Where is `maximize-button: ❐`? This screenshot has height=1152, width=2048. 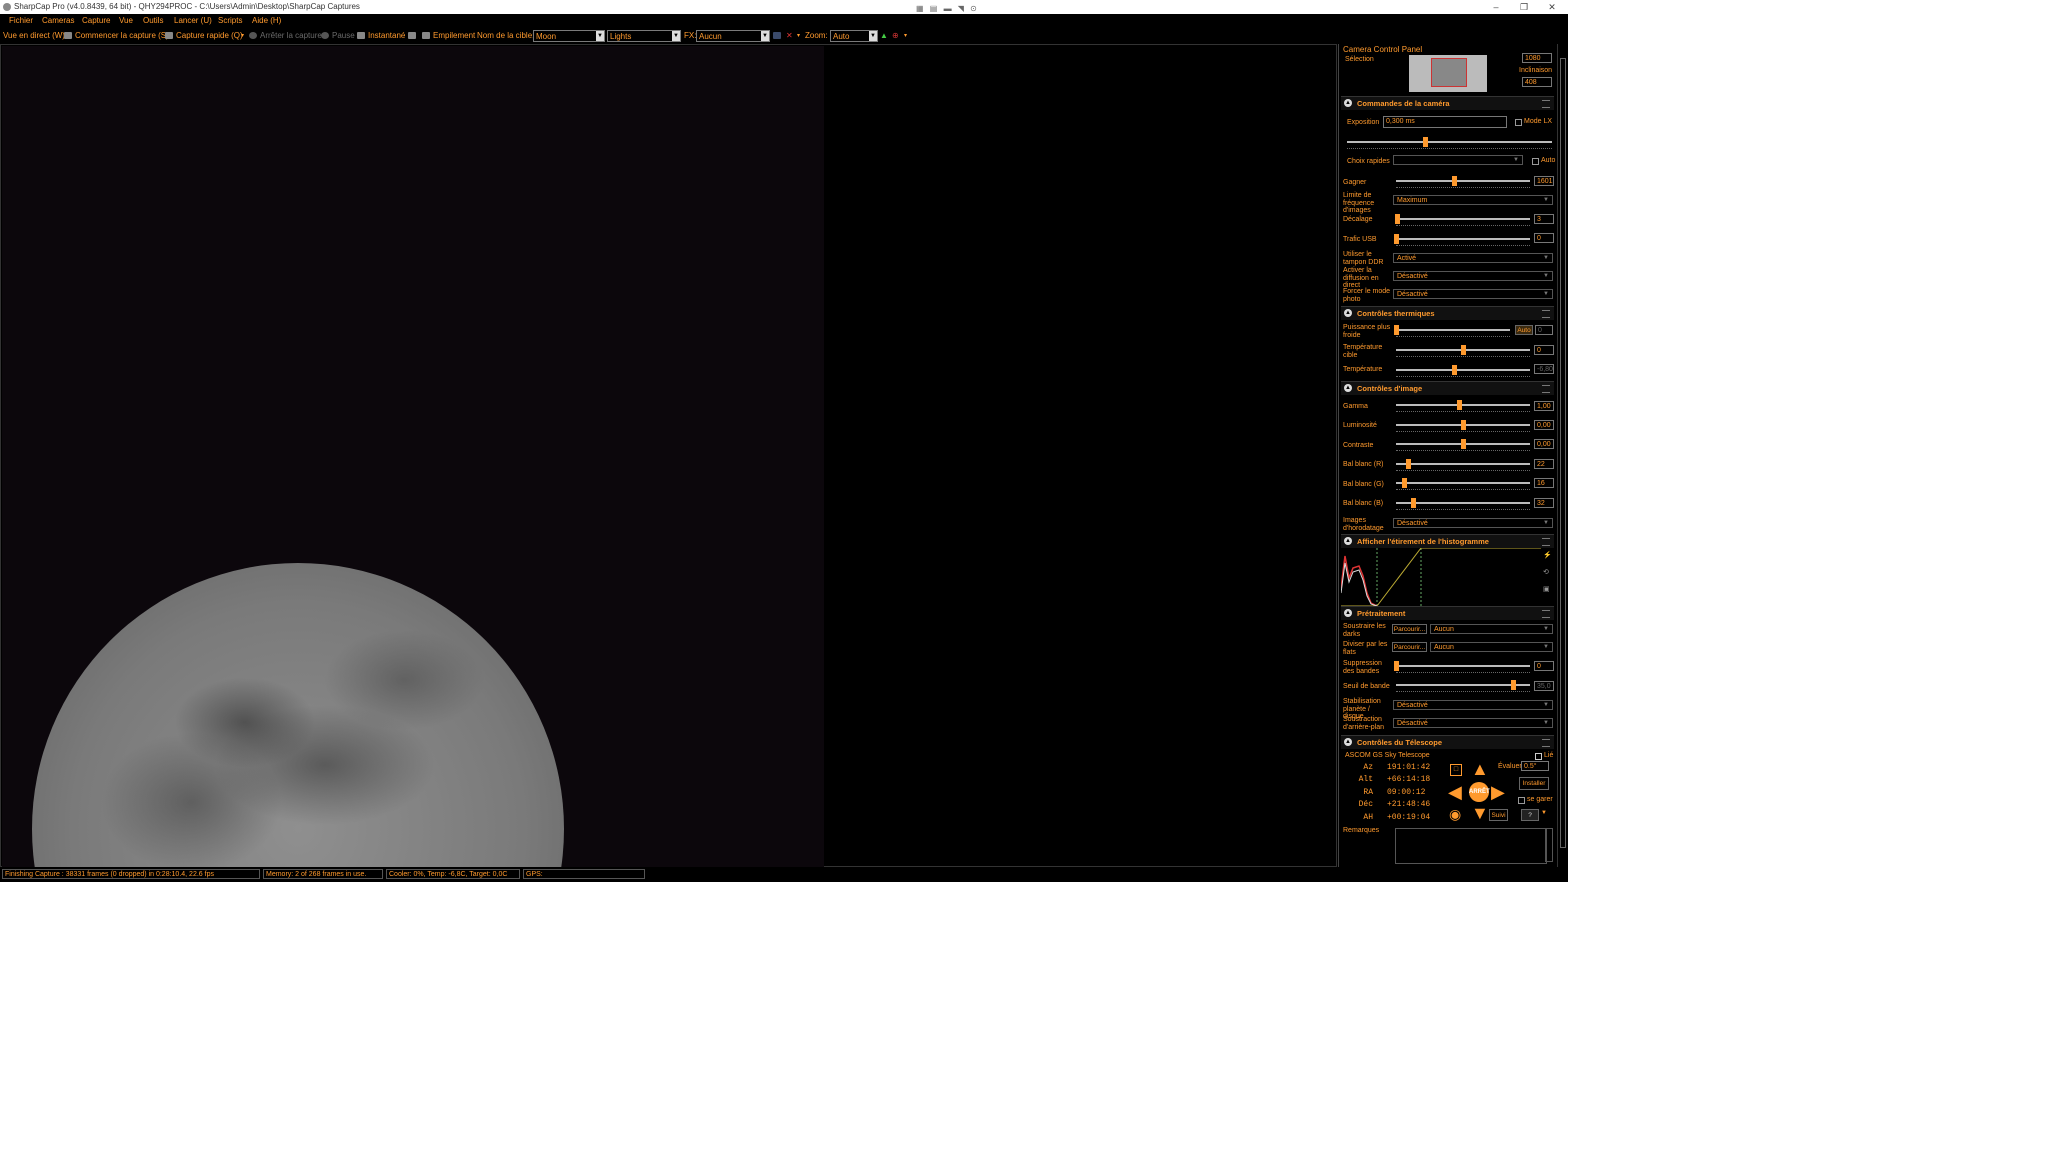
maximize-button: ❐ is located at coordinates (1524, 7).